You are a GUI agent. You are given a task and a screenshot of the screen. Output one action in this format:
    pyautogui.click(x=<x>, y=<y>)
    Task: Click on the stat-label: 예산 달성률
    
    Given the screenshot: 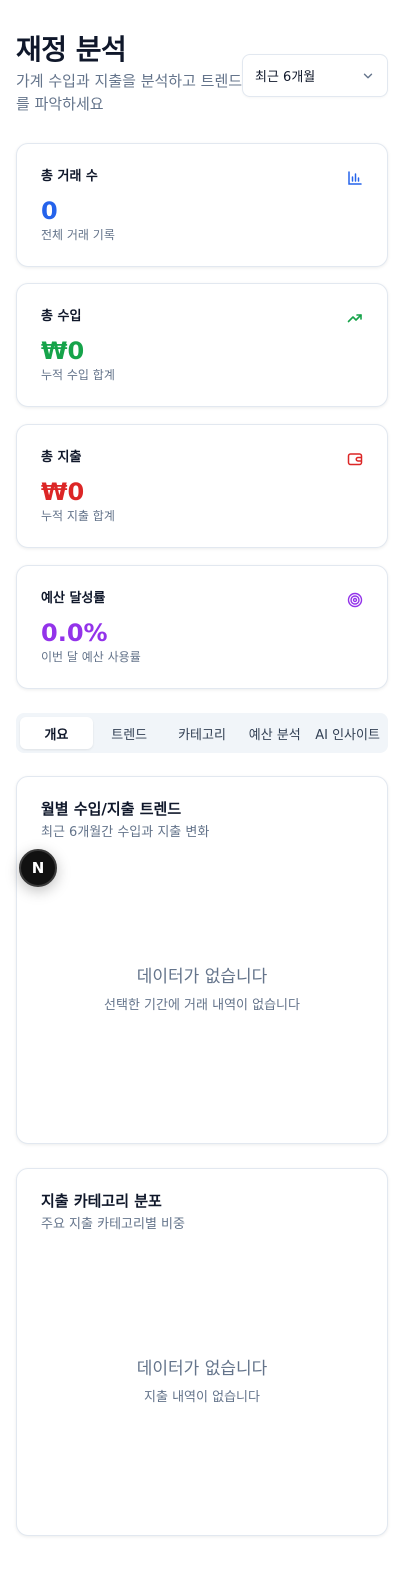 What is the action you would take?
    pyautogui.click(x=73, y=598)
    